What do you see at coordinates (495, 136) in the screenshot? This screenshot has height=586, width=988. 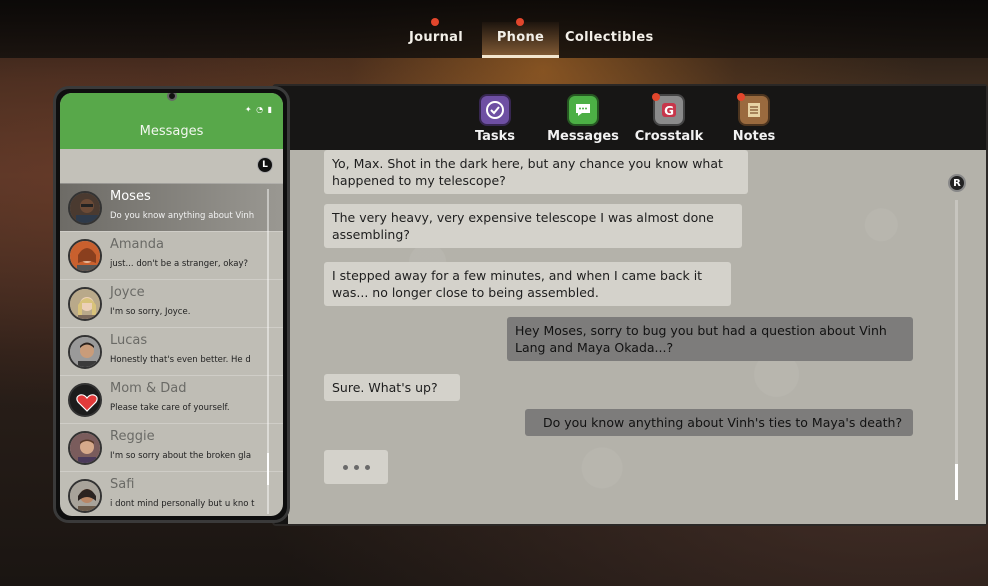 I see `app-label: Tasks` at bounding box center [495, 136].